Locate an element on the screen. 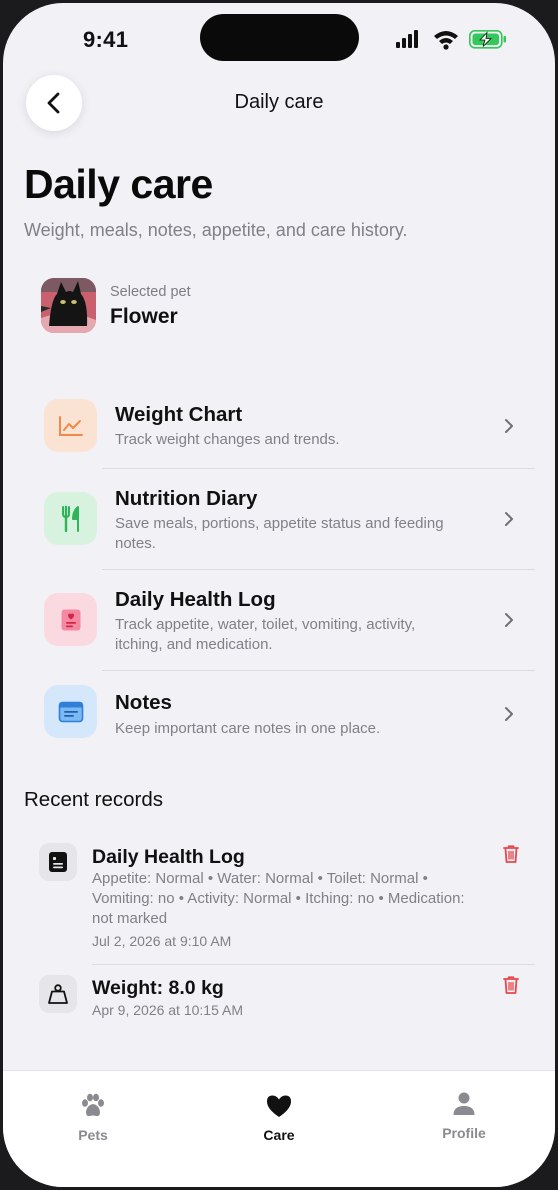 This screenshot has height=1190, width=558. record-title: Weight: 8.0 kg is located at coordinates (158, 988).